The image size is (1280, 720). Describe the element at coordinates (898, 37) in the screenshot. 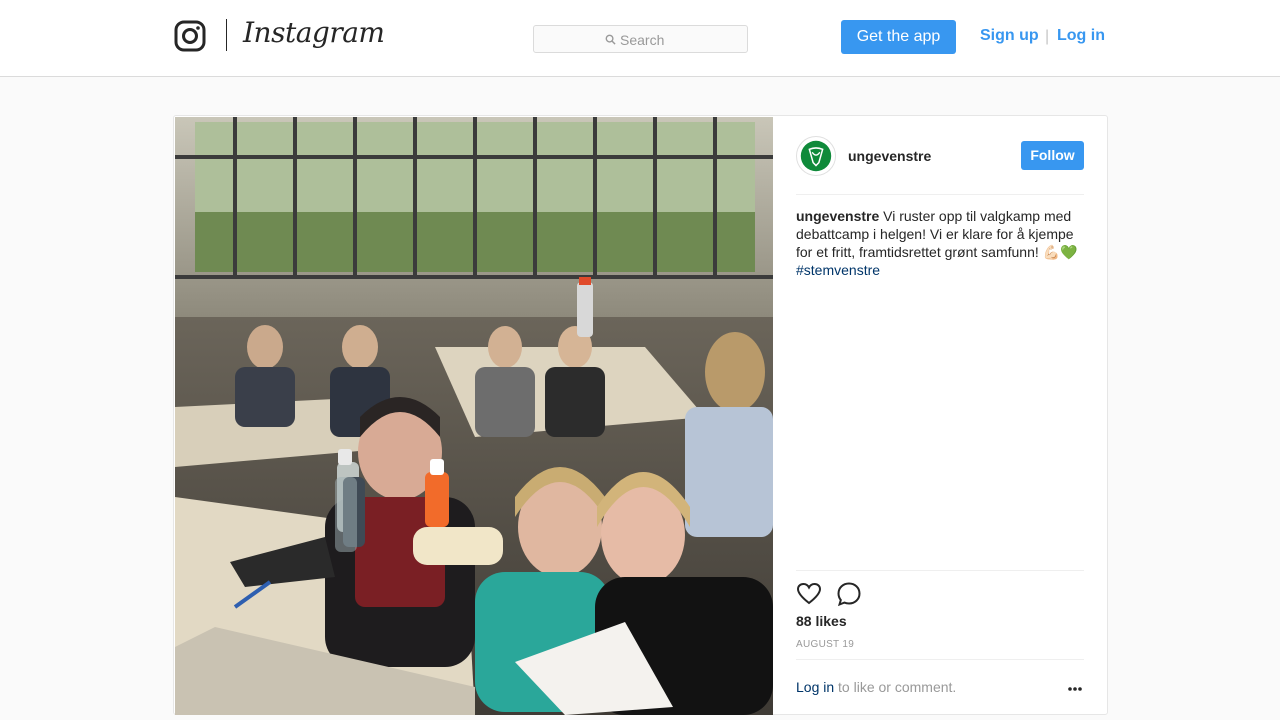

I see `get-the-app-button: Get the app` at that location.